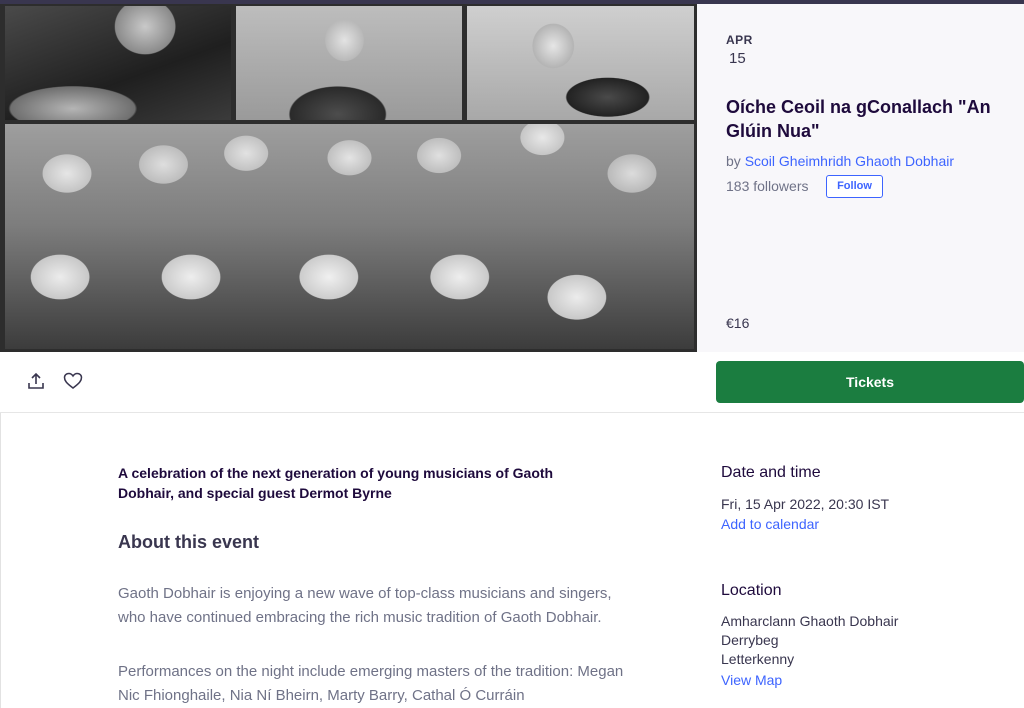  What do you see at coordinates (738, 323) in the screenshot?
I see `event-price: €16` at bounding box center [738, 323].